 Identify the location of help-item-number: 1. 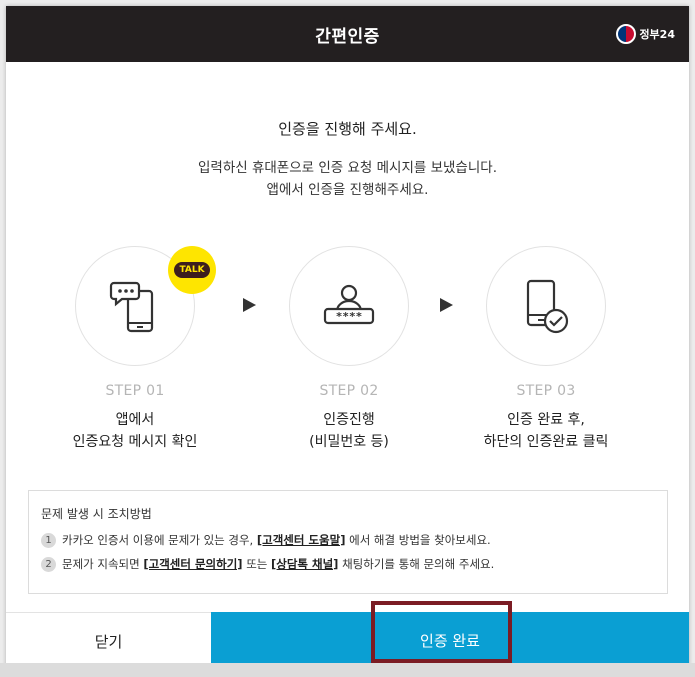
(48, 540).